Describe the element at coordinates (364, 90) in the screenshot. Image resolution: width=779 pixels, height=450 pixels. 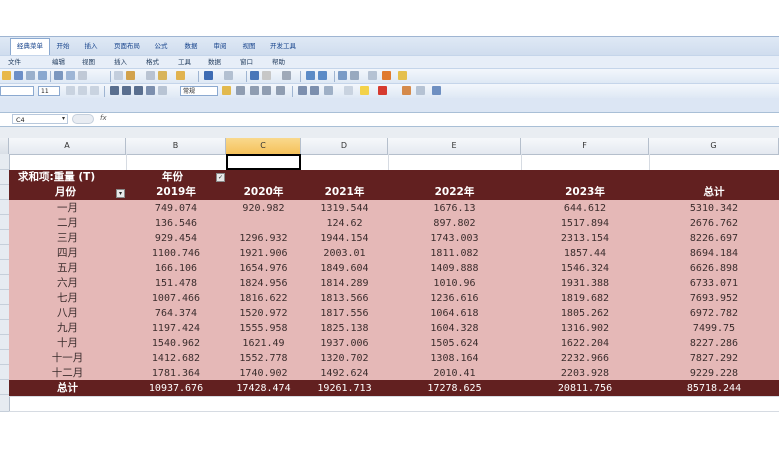
I see `fill-color-icon` at that location.